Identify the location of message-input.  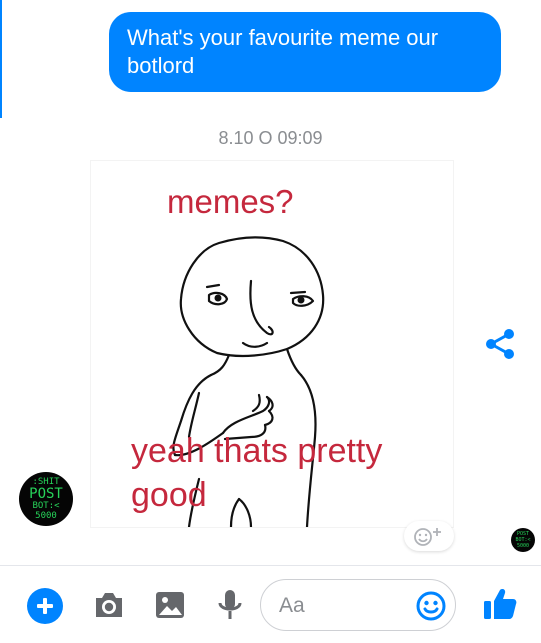
(344, 606).